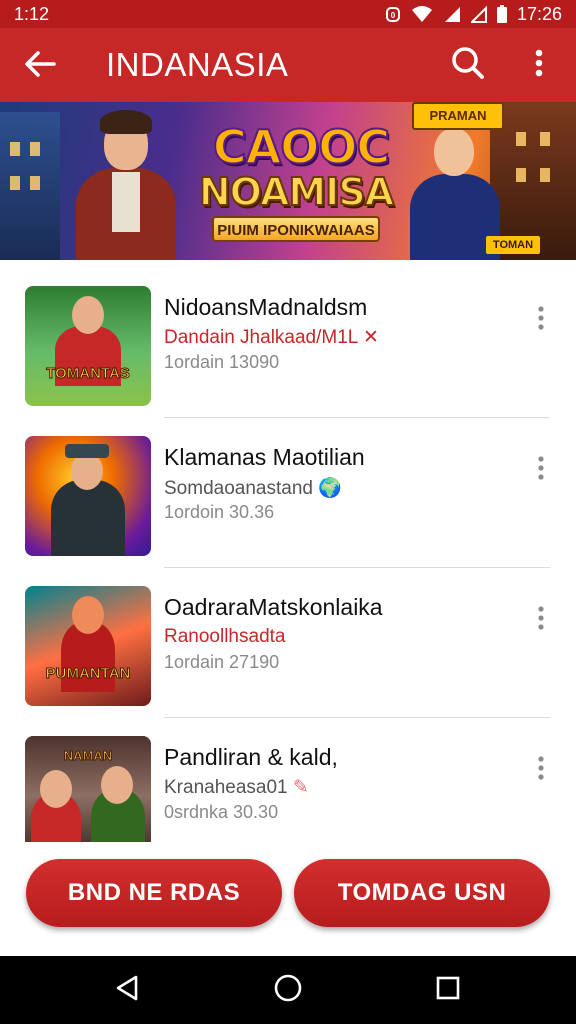  What do you see at coordinates (88, 756) in the screenshot?
I see `game-thumbnail-label: NAMAN` at bounding box center [88, 756].